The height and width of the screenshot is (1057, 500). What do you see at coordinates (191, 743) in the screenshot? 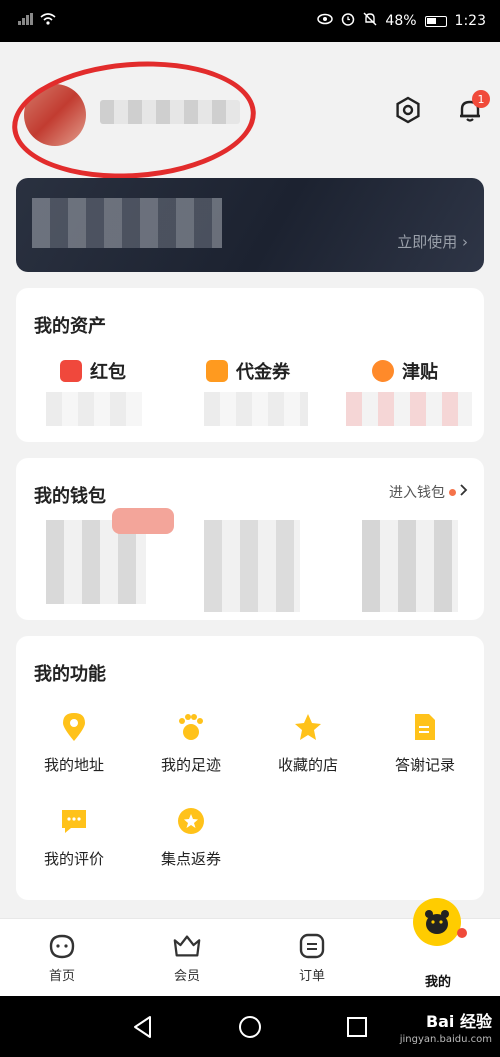
I see `func-my-footprints: 我的足迹` at bounding box center [191, 743].